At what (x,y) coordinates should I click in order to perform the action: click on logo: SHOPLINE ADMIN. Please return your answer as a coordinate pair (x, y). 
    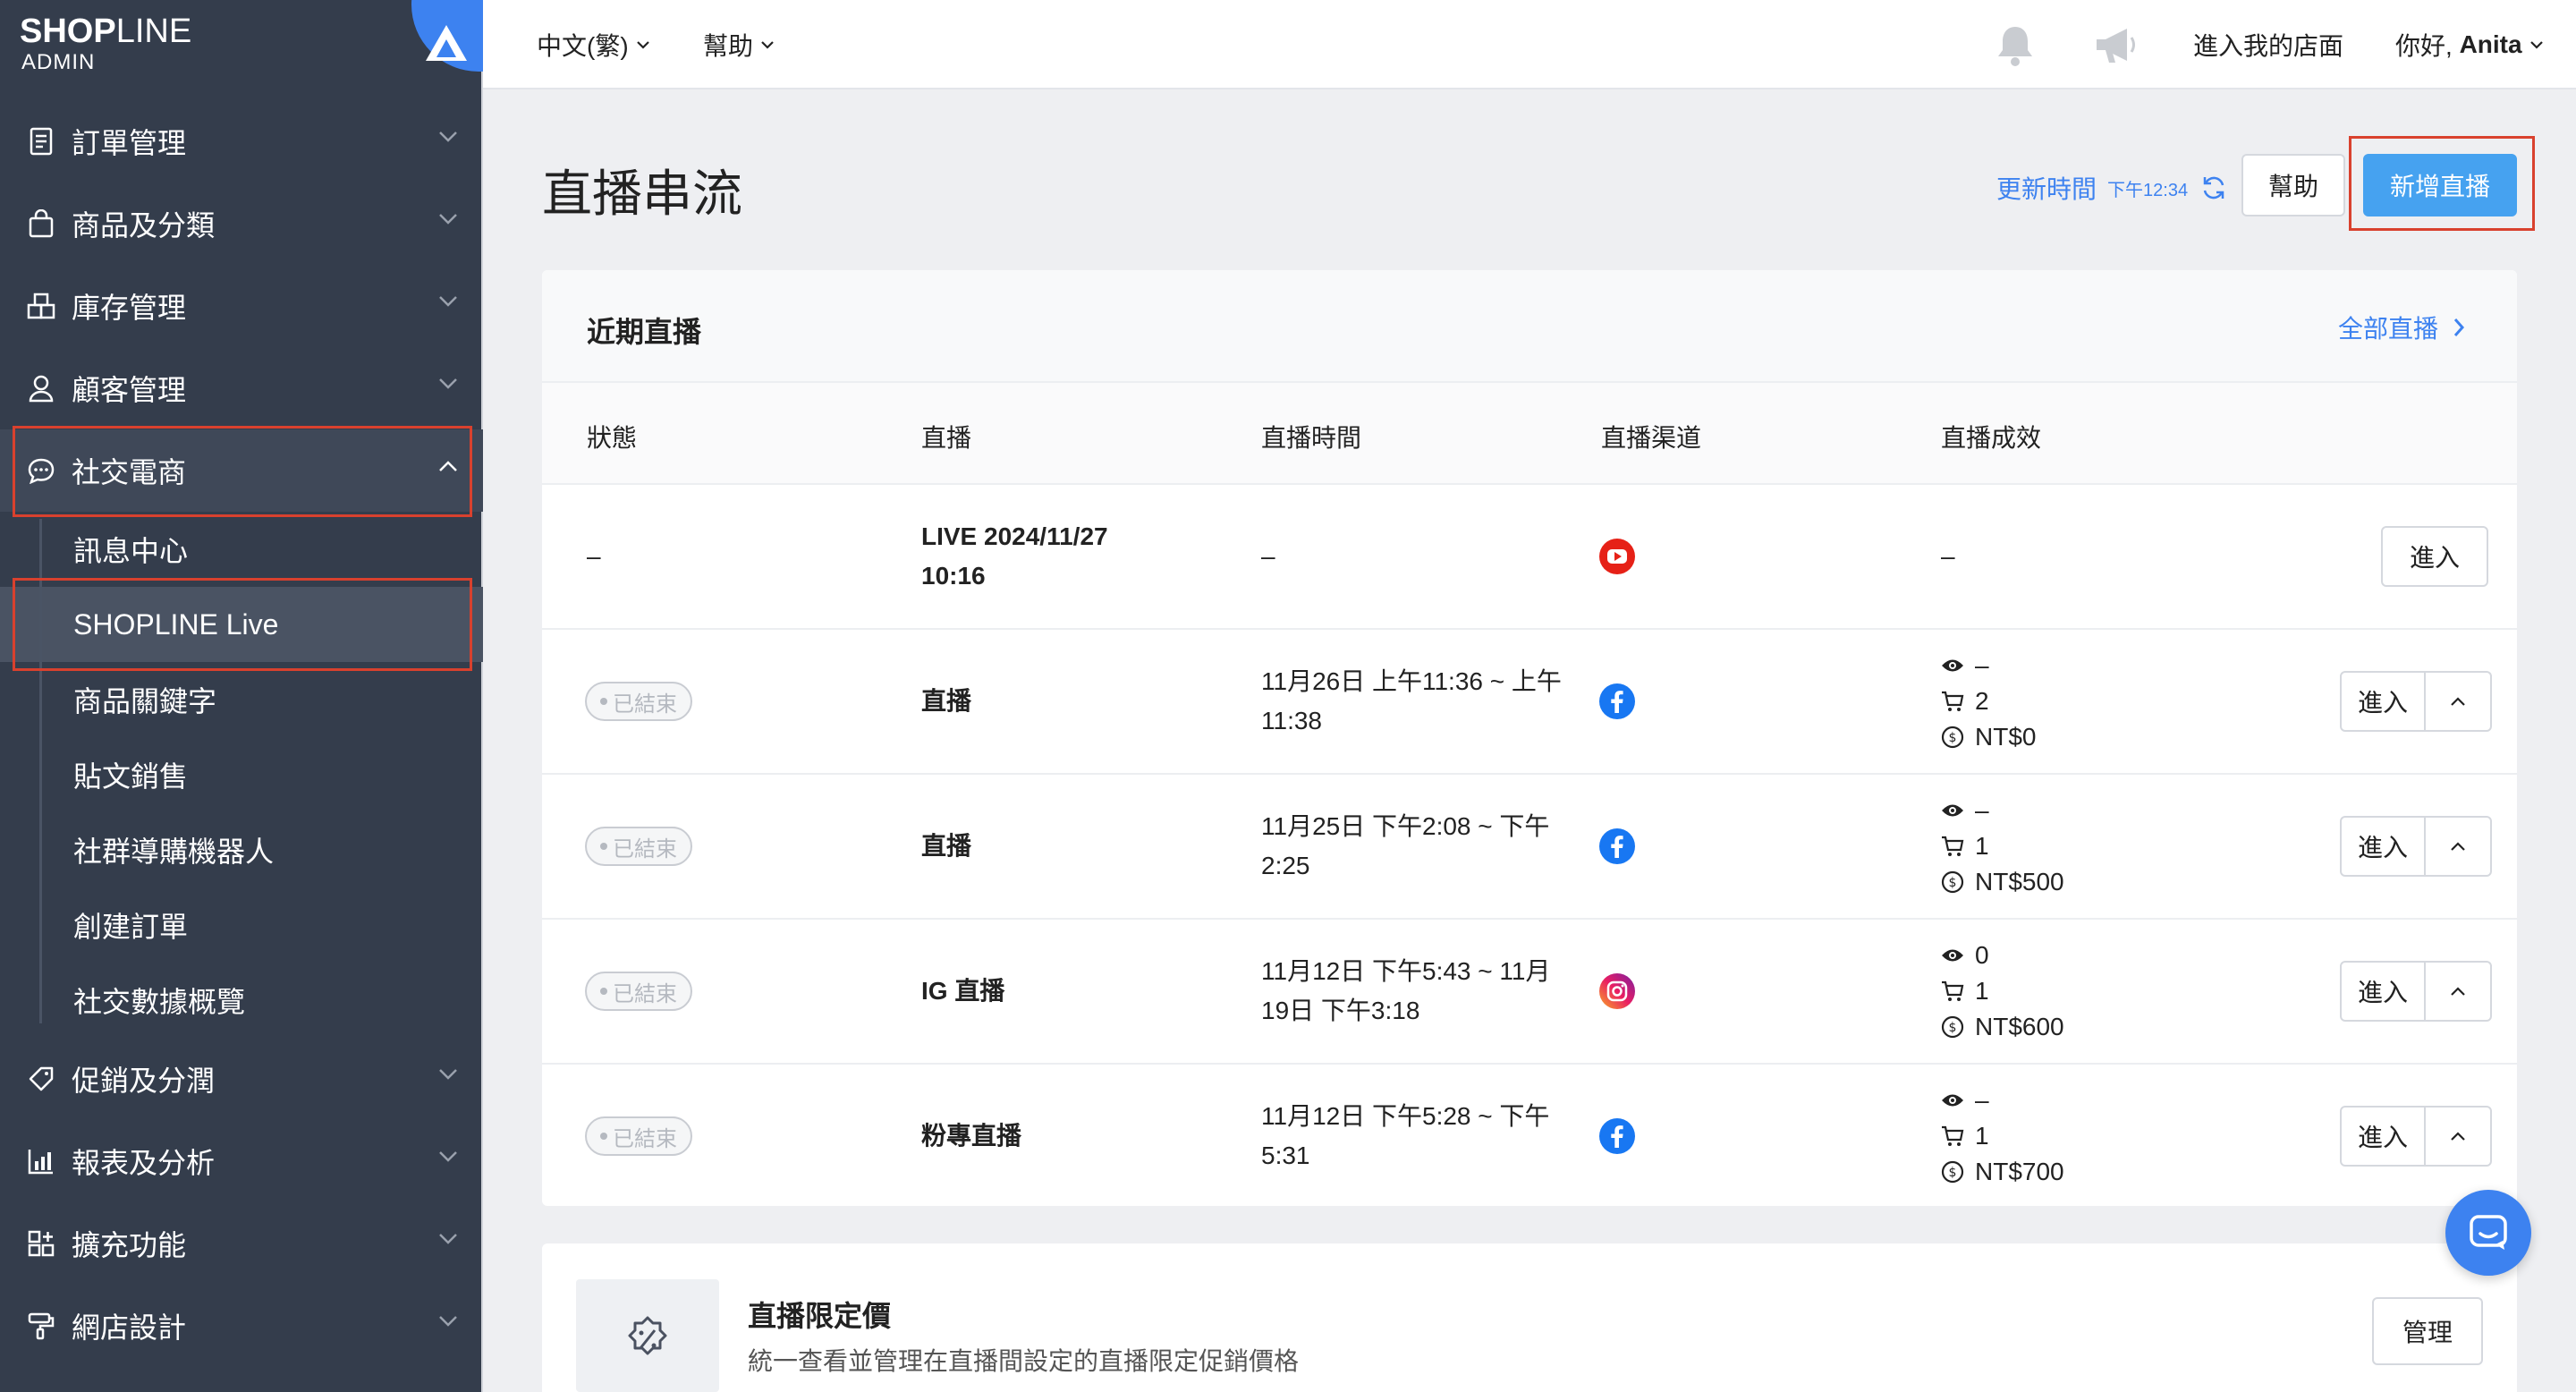
    Looking at the image, I should click on (241, 44).